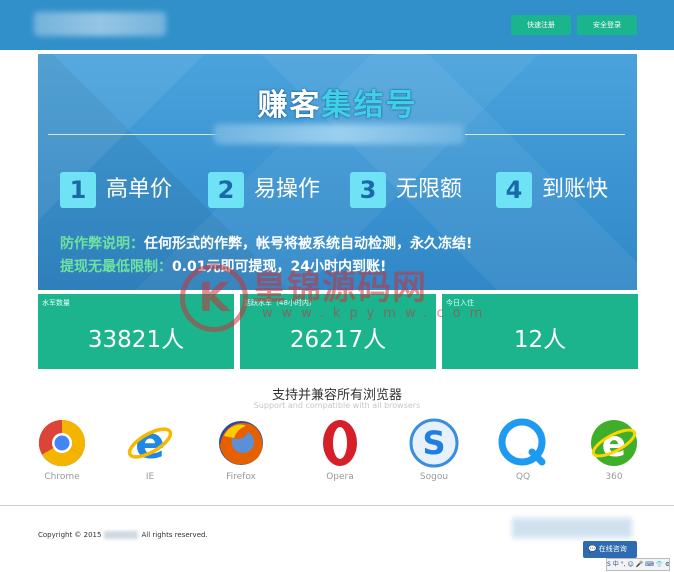 This screenshot has height=572, width=674. Describe the element at coordinates (287, 189) in the screenshot. I see `feature-label: 易操作` at that location.